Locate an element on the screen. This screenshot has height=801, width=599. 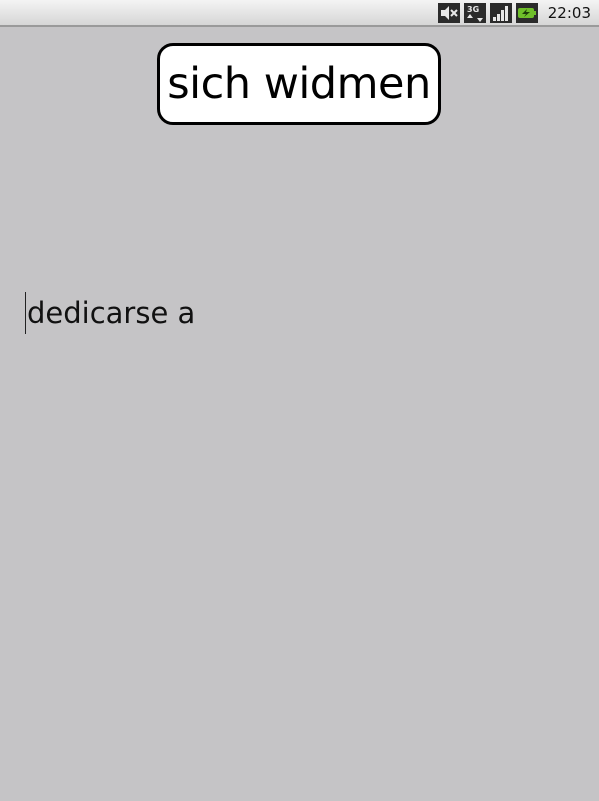
text-cursor is located at coordinates (25, 313).